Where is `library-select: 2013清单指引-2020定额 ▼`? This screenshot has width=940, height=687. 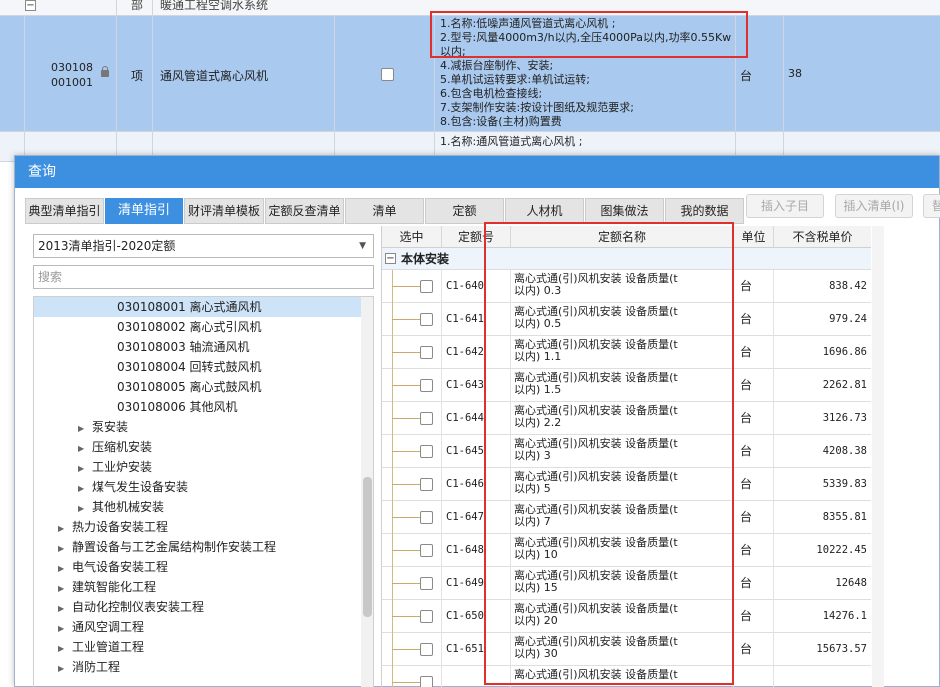 library-select: 2013清单指引-2020定额 ▼ is located at coordinates (203, 246).